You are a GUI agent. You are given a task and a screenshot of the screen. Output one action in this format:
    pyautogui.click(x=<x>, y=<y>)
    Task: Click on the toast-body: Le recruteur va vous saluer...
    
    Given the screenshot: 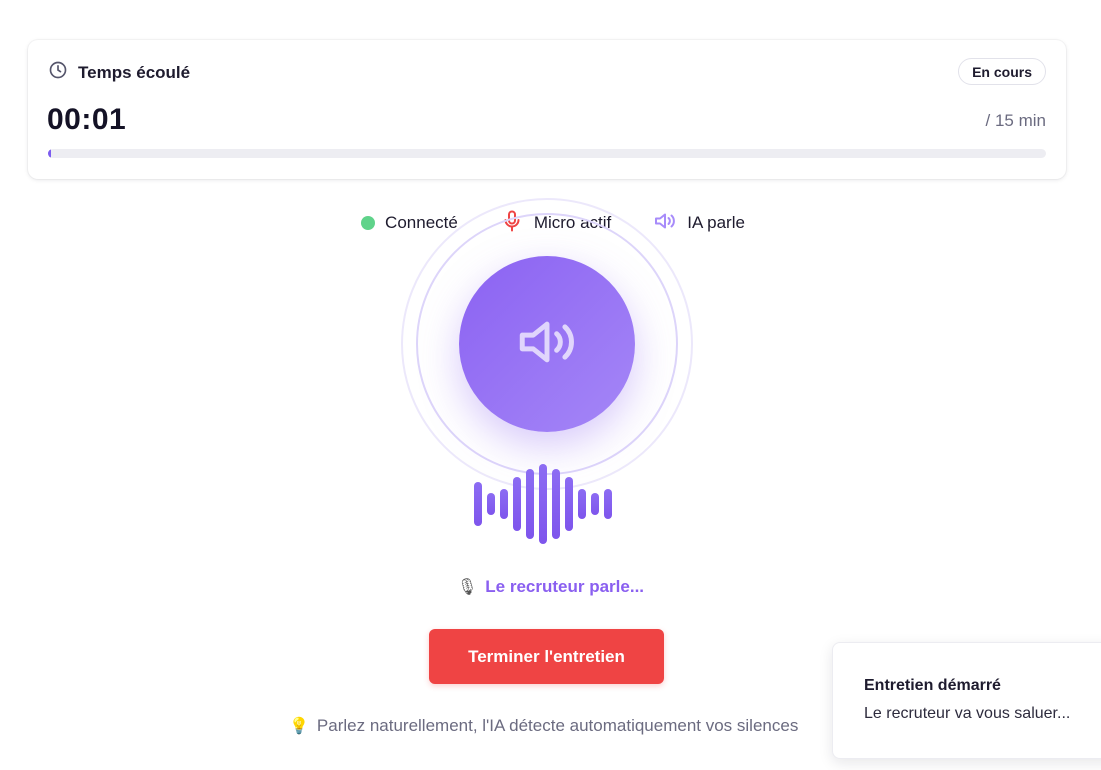 What is the action you would take?
    pyautogui.click(x=967, y=713)
    